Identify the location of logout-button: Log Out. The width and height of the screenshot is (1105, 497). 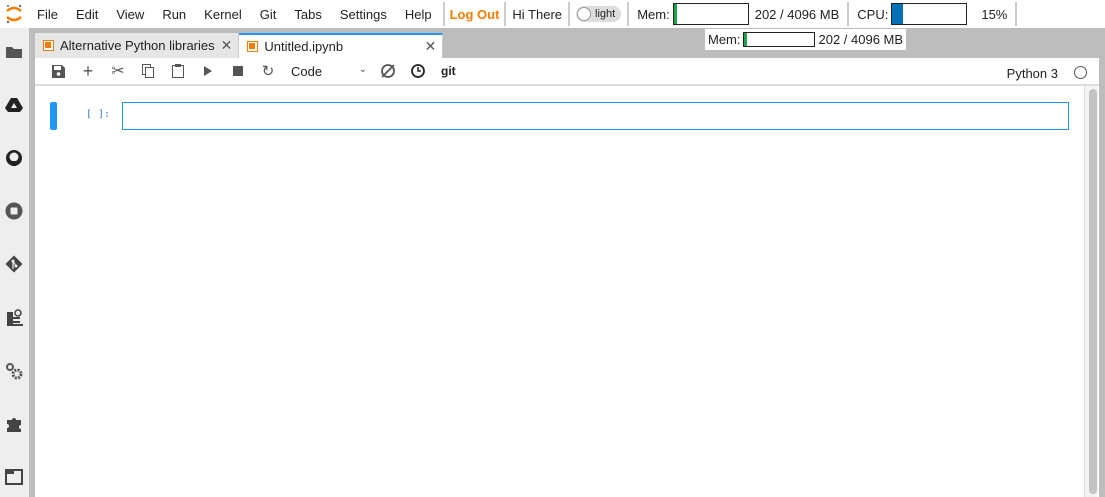
(475, 14).